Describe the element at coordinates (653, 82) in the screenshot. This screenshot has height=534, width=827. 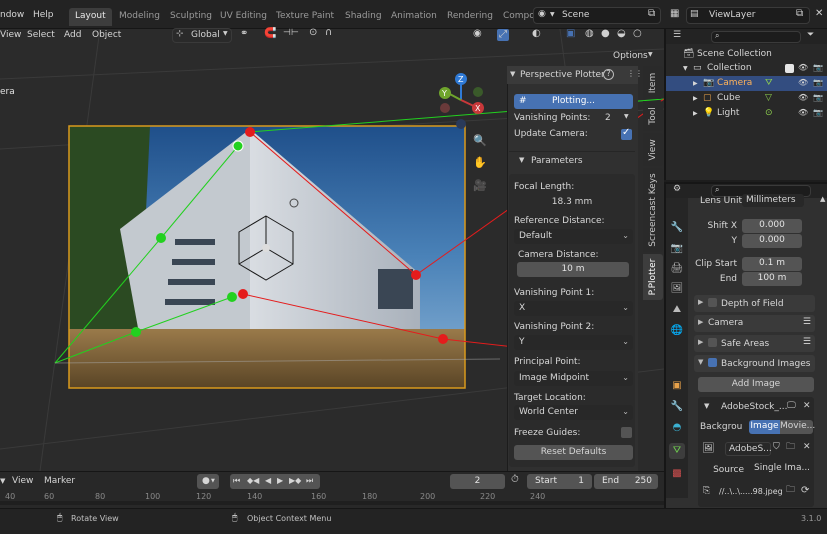
I see `tab-item: Item` at that location.